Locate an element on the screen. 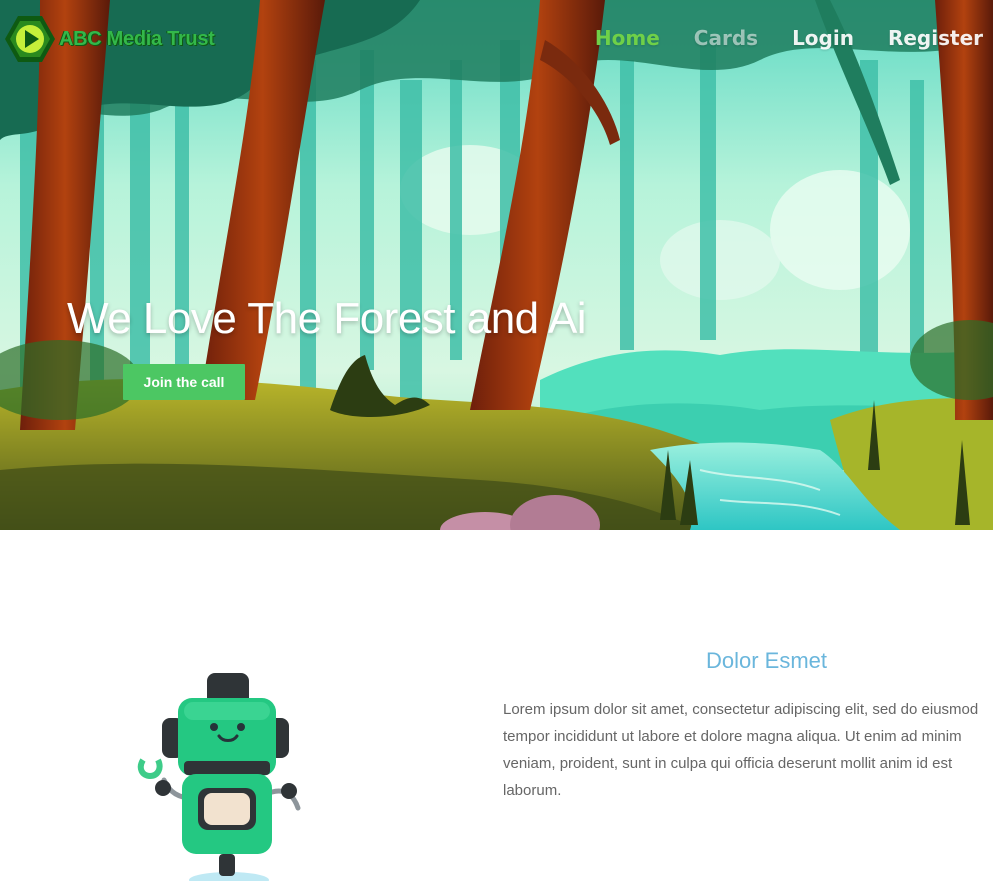  nav-login-link: Login is located at coordinates (823, 38).